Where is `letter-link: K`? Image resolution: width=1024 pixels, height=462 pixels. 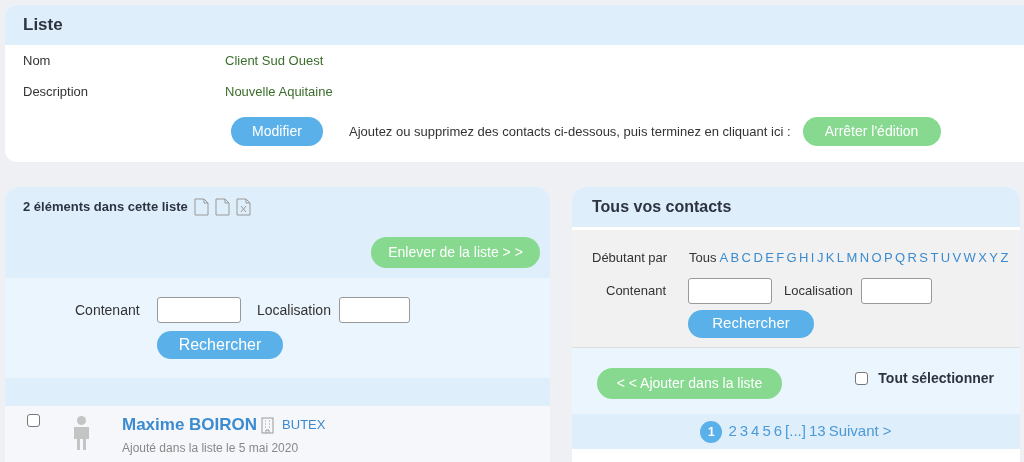
letter-link: K is located at coordinates (830, 258).